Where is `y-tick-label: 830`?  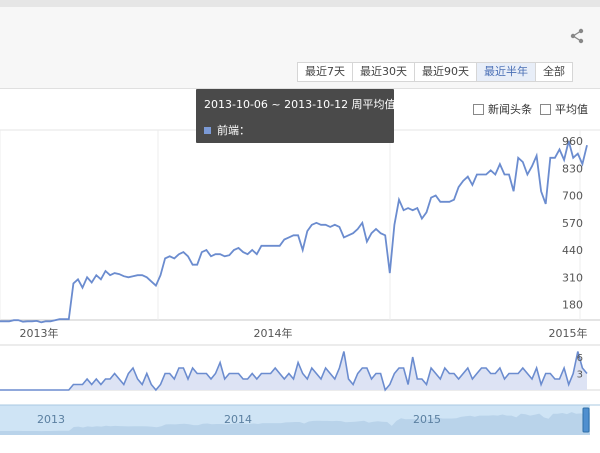
y-tick-label: 830 is located at coordinates (572, 168).